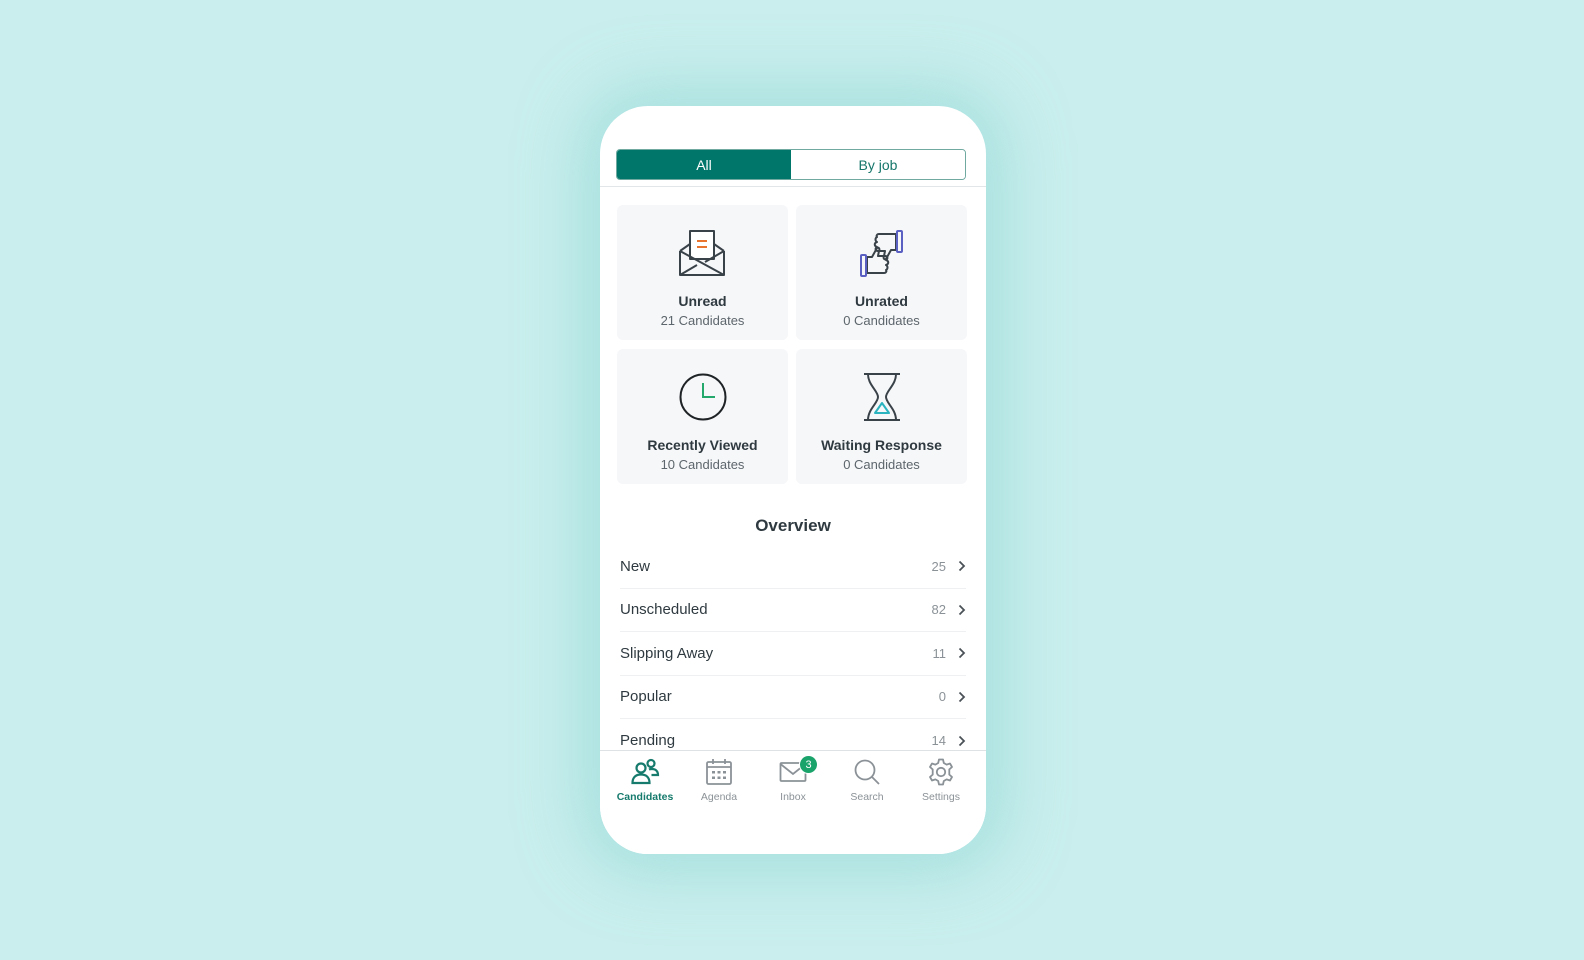 The width and height of the screenshot is (1584, 960). I want to click on hourglass-icon, so click(881, 397).